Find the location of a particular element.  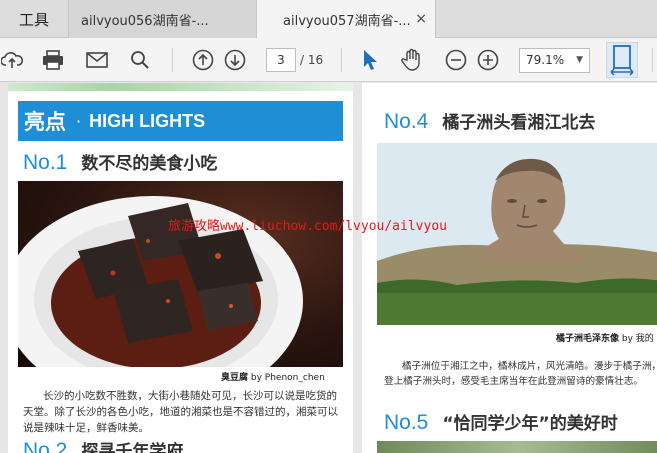

fit-width-button is located at coordinates (622, 60).